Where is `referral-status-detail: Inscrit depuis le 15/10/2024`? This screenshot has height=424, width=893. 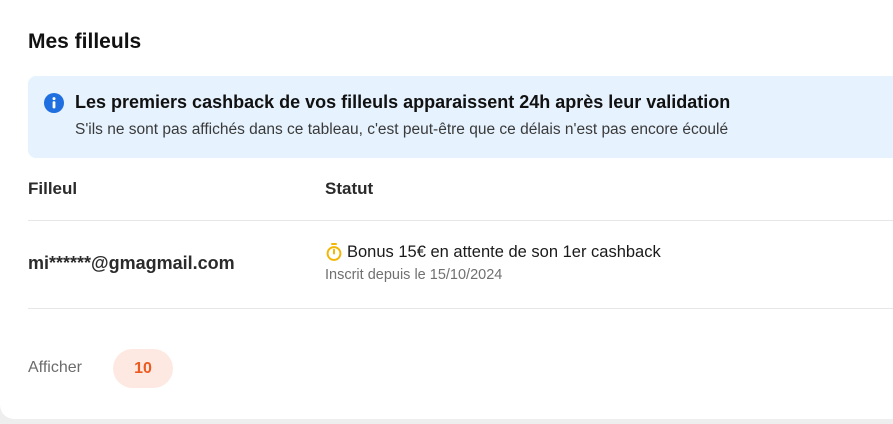 referral-status-detail: Inscrit depuis le 15/10/2024 is located at coordinates (414, 275).